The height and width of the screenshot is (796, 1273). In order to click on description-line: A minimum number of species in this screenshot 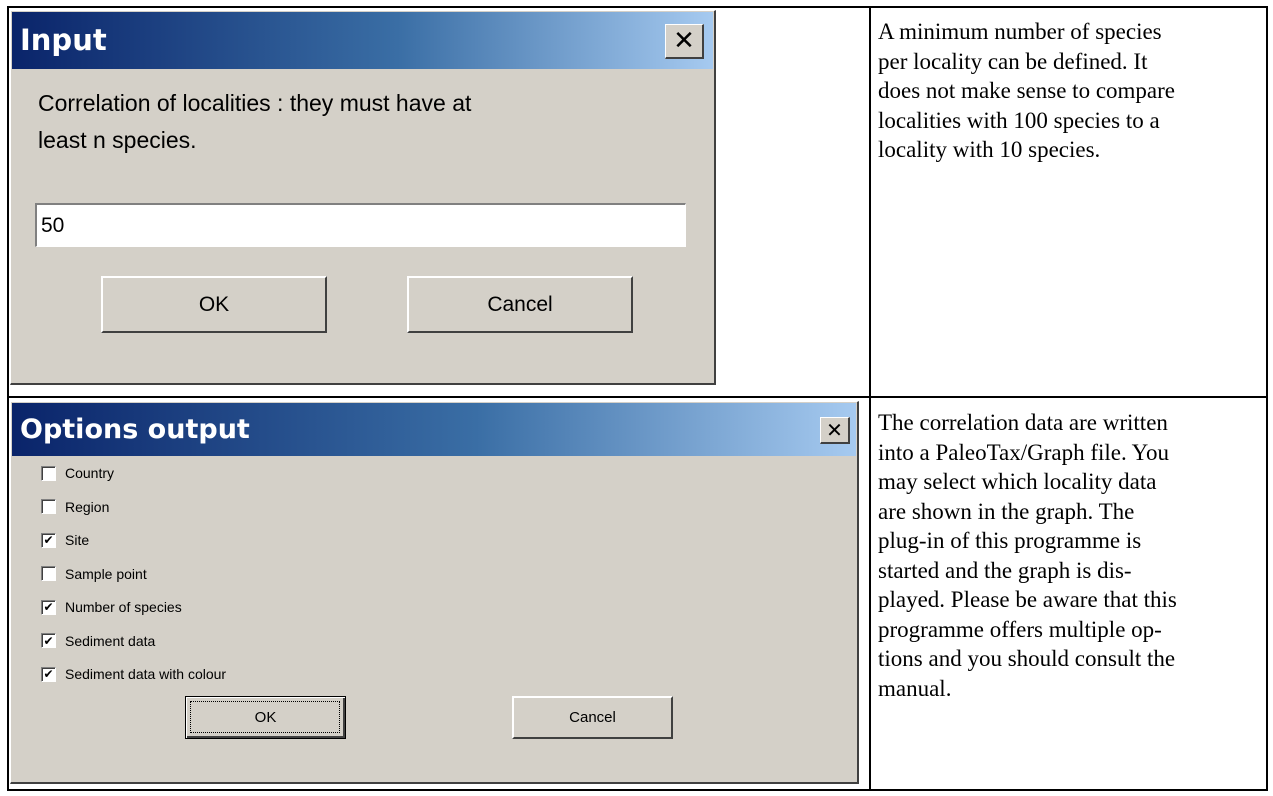, I will do `click(1020, 31)`.